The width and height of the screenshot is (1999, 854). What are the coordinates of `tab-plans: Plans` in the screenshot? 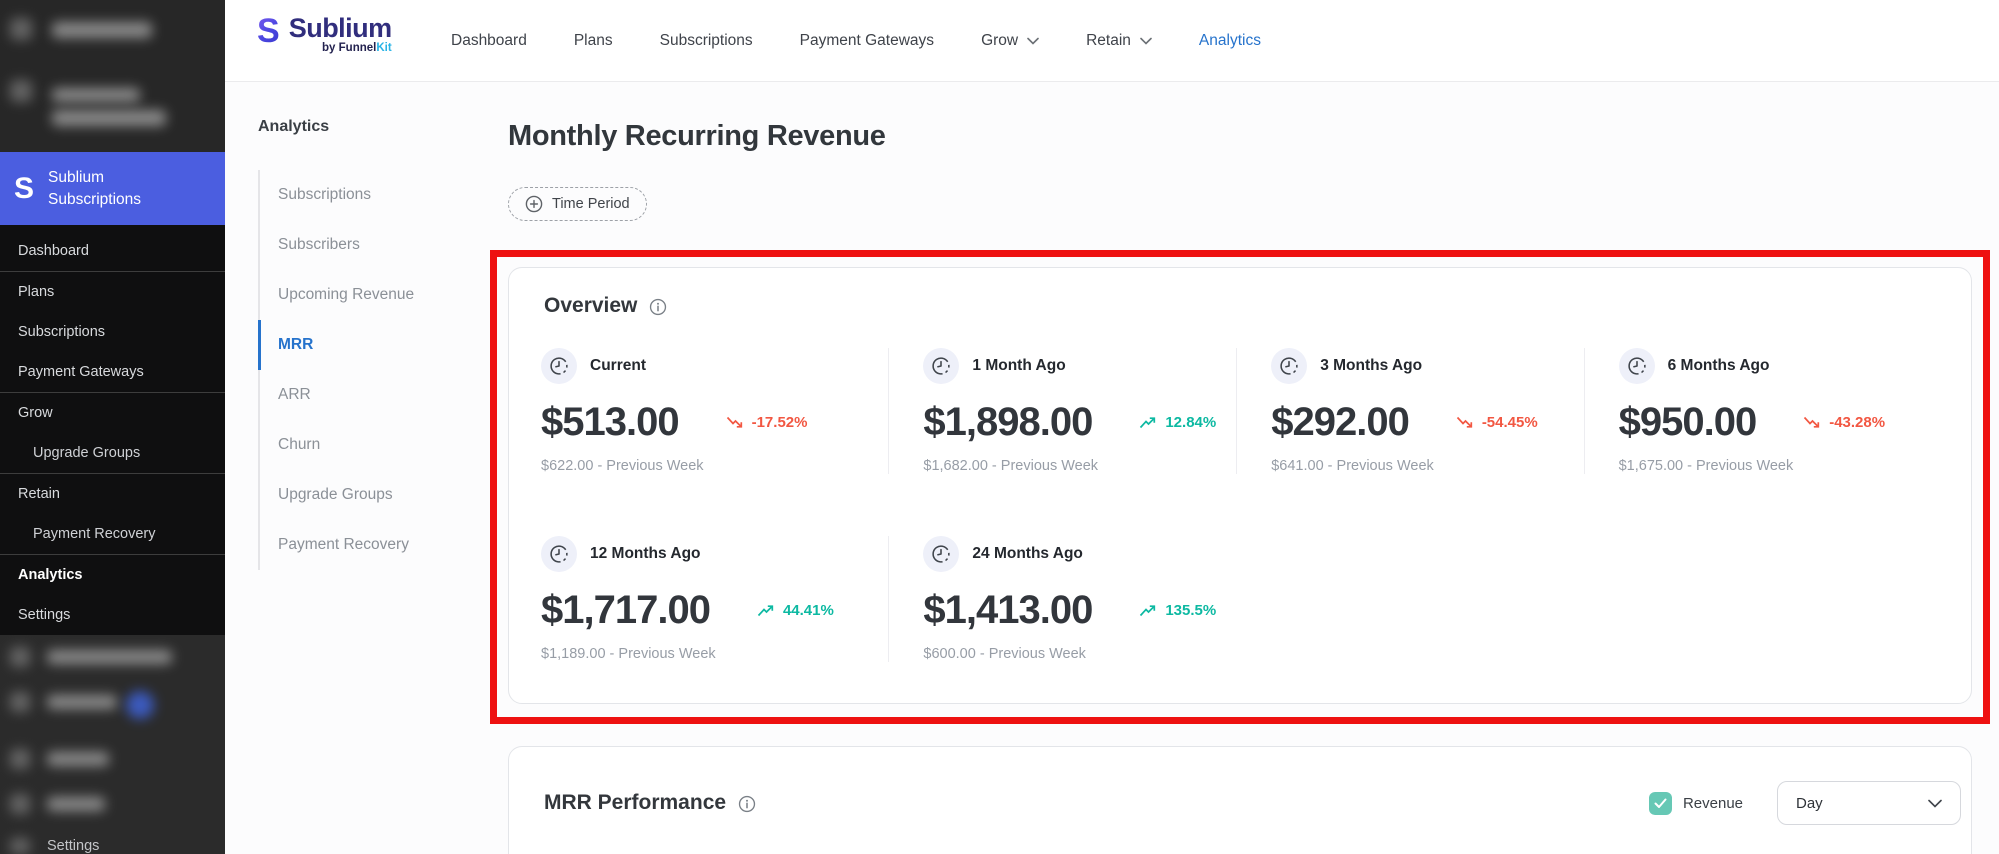 It's located at (593, 41).